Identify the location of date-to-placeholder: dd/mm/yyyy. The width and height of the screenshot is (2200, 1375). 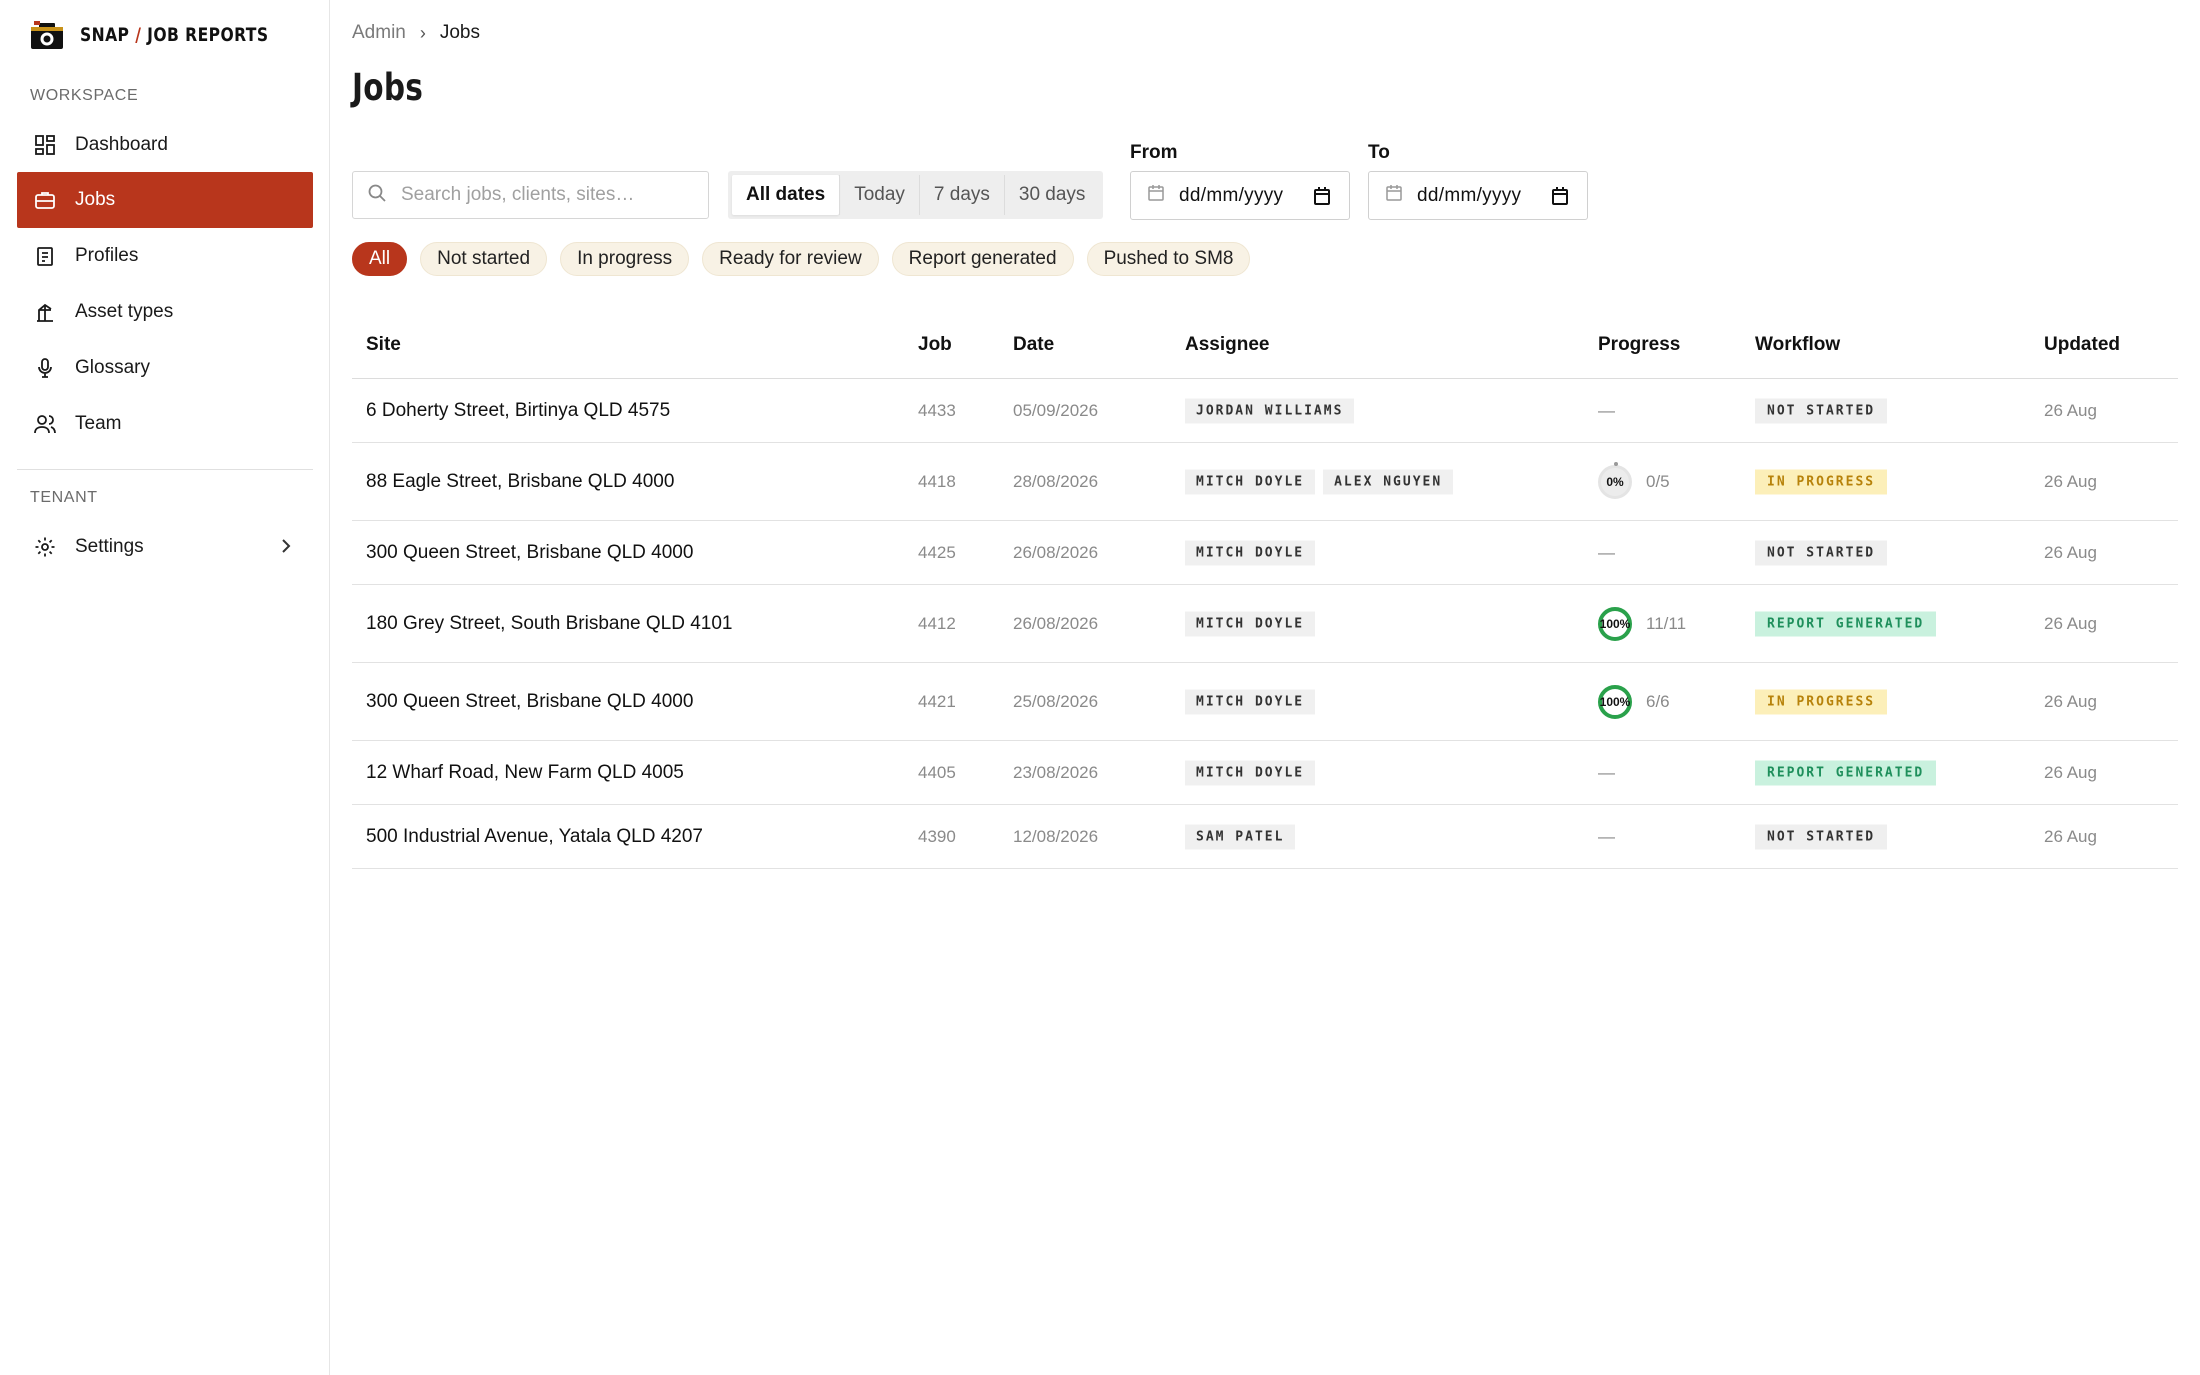
(1469, 195).